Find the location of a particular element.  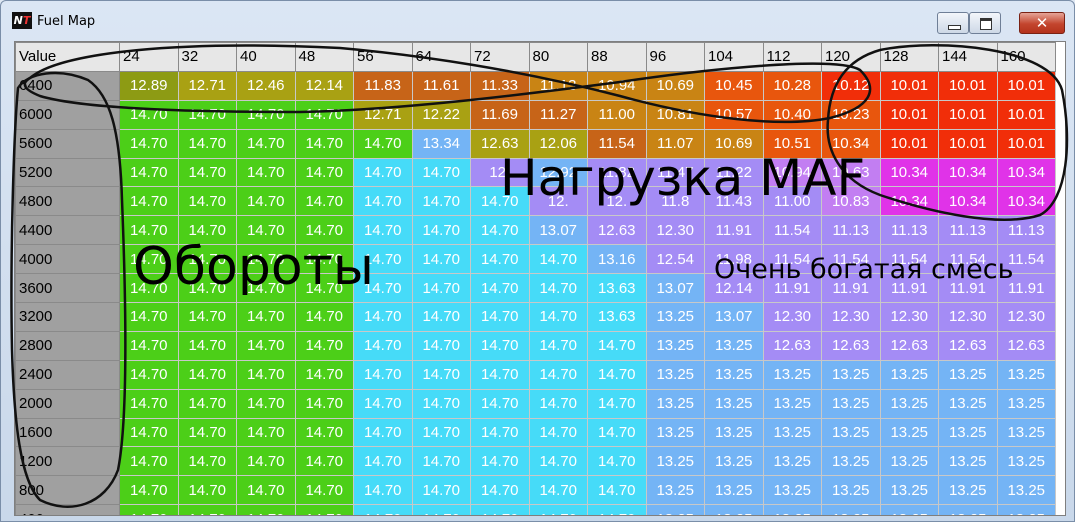

fuel-cell: 11.00 is located at coordinates (617, 114).